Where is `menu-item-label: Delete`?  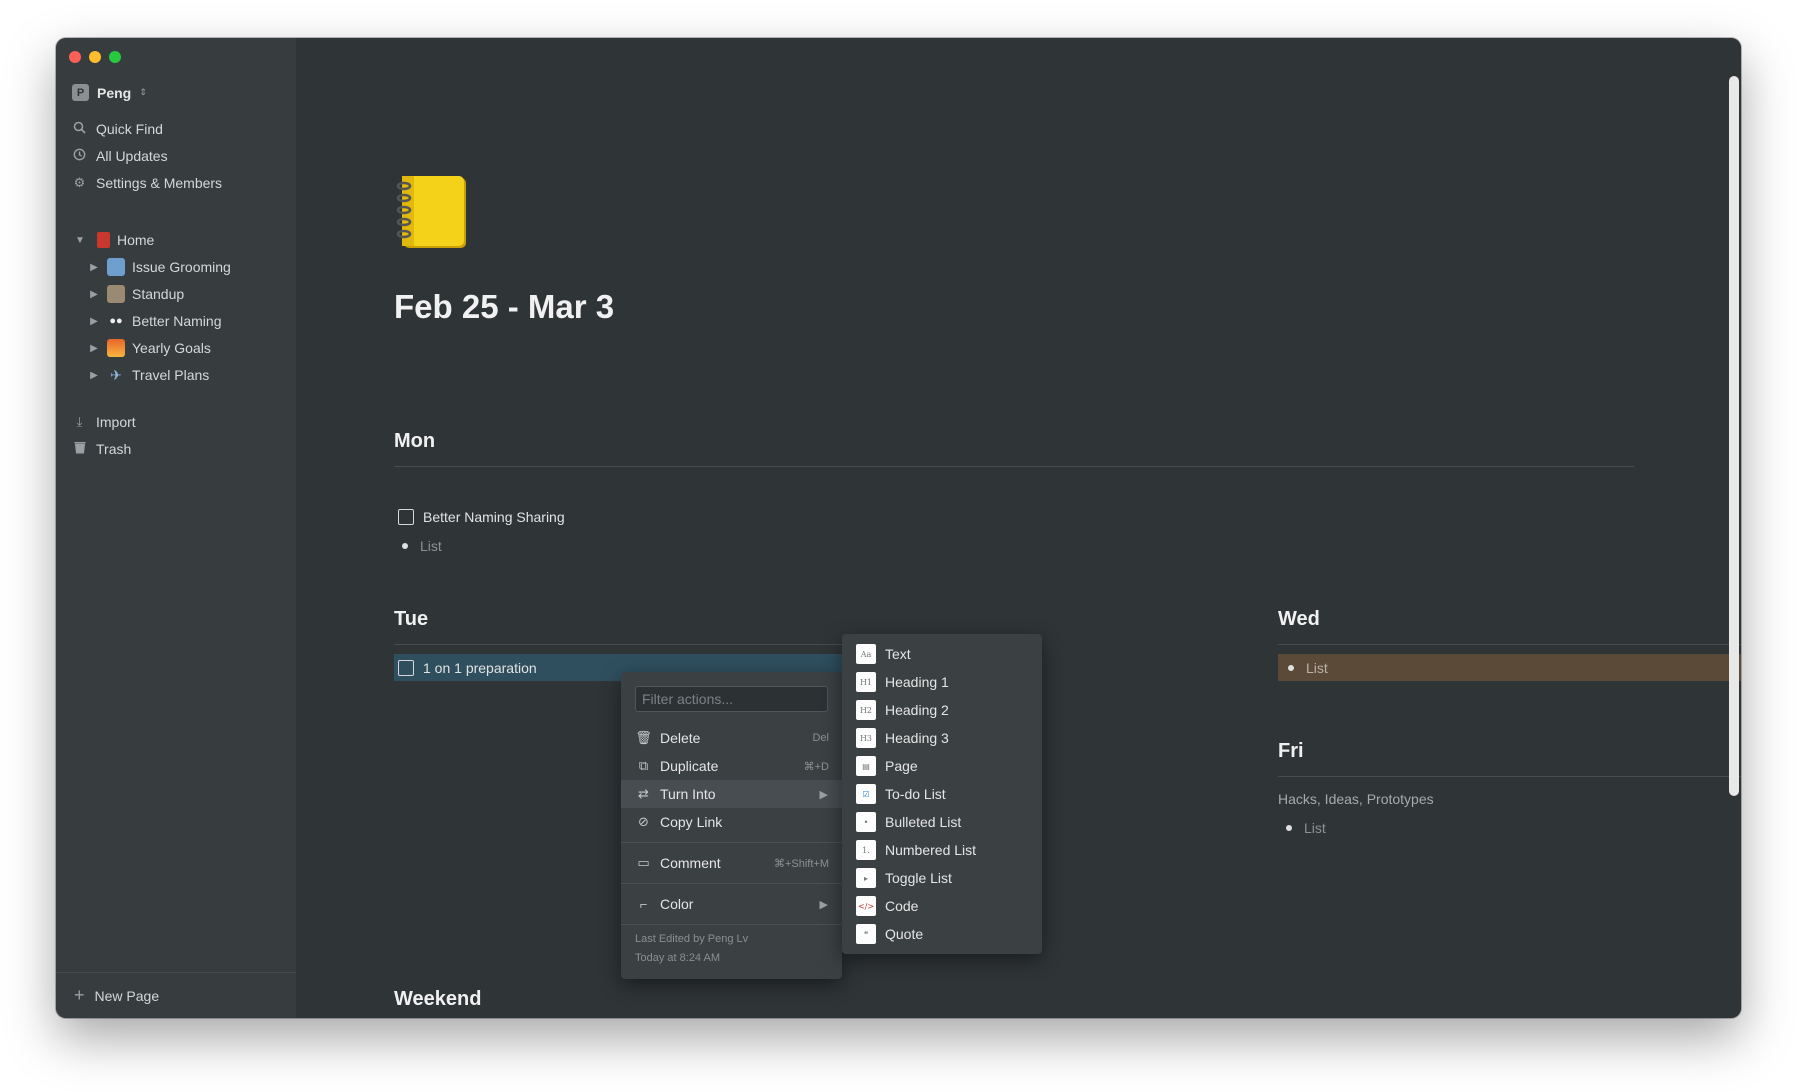 menu-item-label: Delete is located at coordinates (680, 738).